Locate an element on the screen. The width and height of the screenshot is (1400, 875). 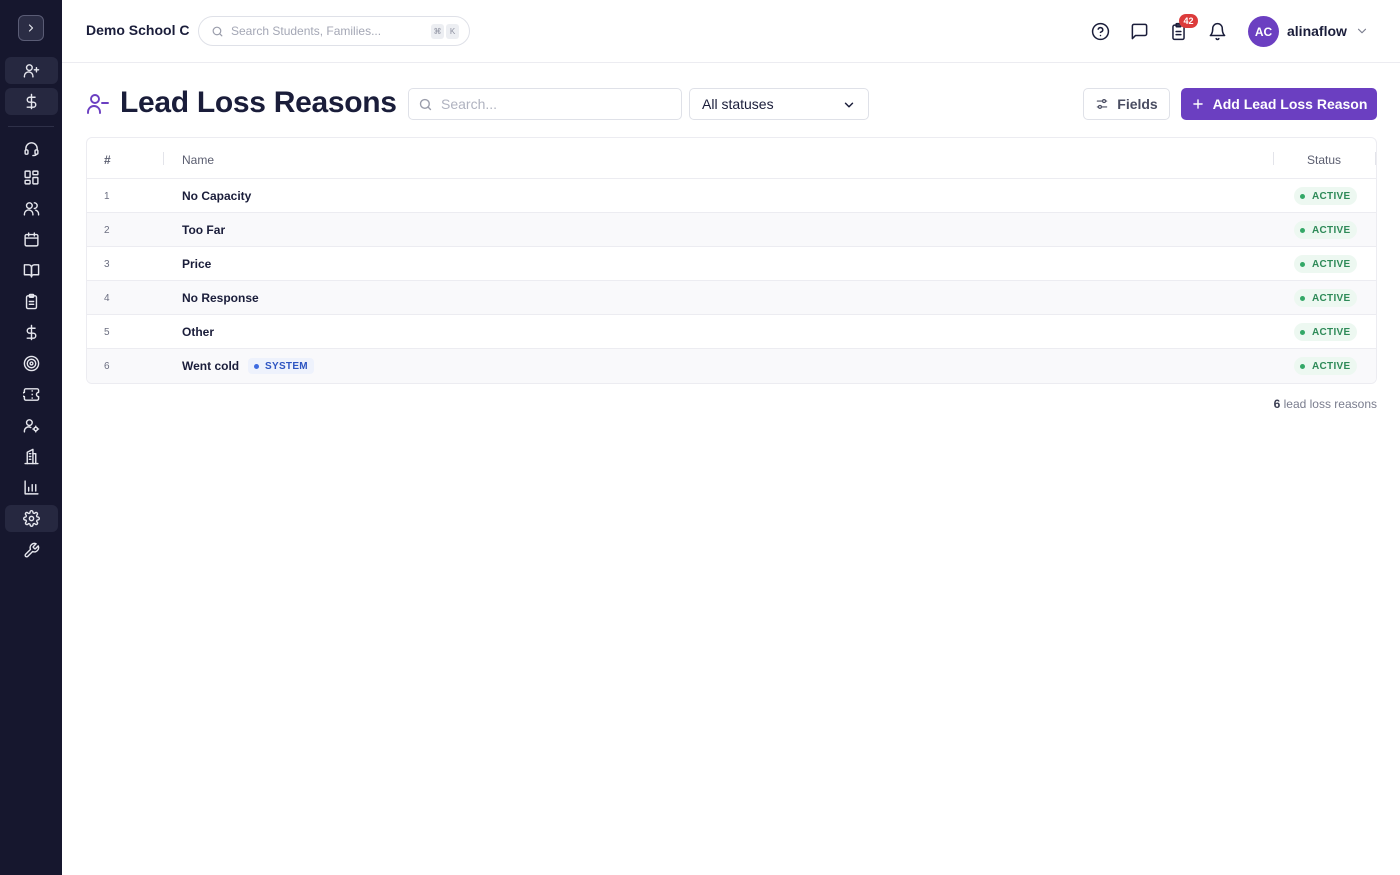
clipboard-icon is located at coordinates (31, 301).